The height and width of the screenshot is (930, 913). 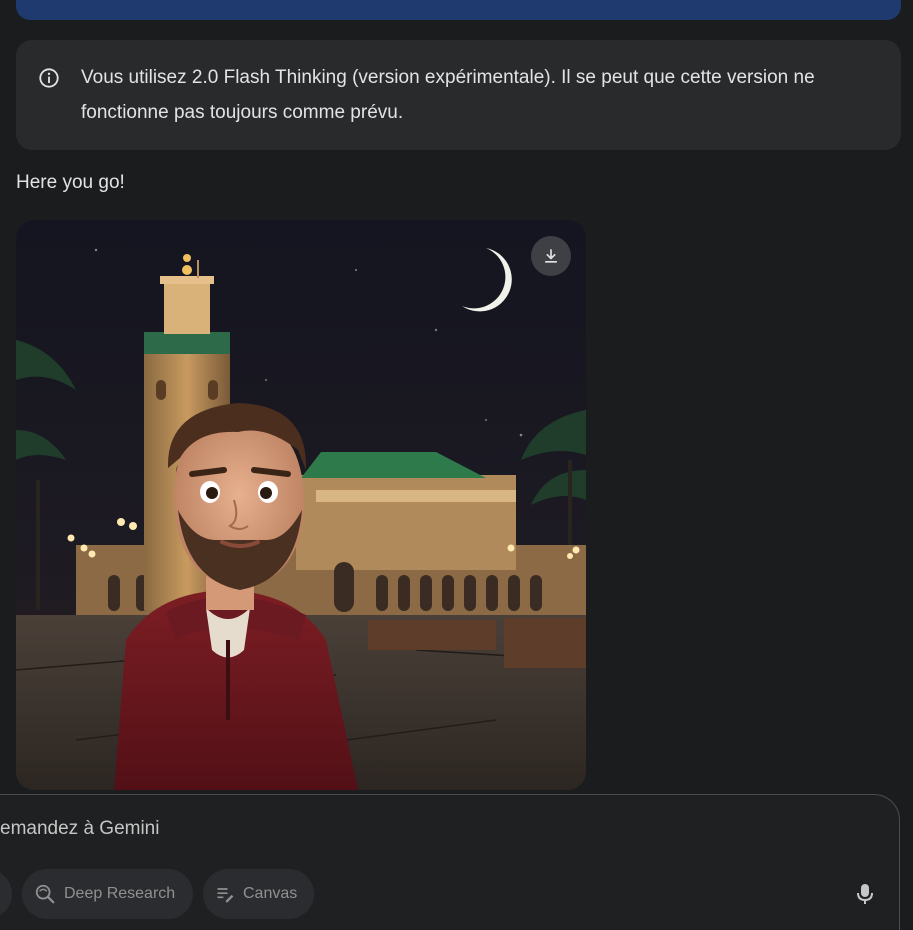 What do you see at coordinates (45, 894) in the screenshot?
I see `deep-research-icon` at bounding box center [45, 894].